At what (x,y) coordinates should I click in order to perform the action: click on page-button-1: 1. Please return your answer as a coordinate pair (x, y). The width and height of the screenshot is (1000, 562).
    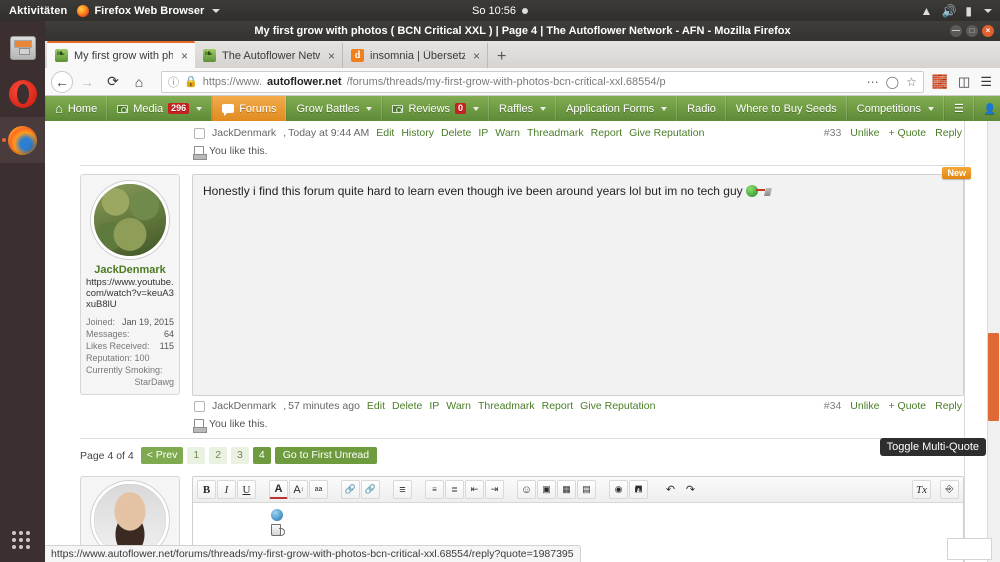
    Looking at the image, I should click on (196, 455).